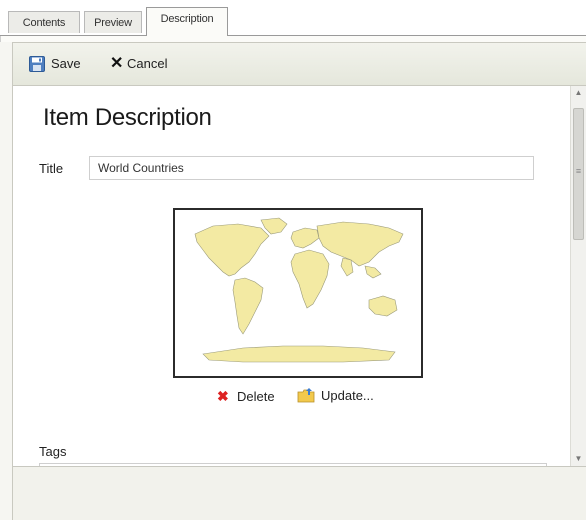 The width and height of the screenshot is (586, 520). What do you see at coordinates (299, 290) in the screenshot?
I see `world-map-thumbnail` at bounding box center [299, 290].